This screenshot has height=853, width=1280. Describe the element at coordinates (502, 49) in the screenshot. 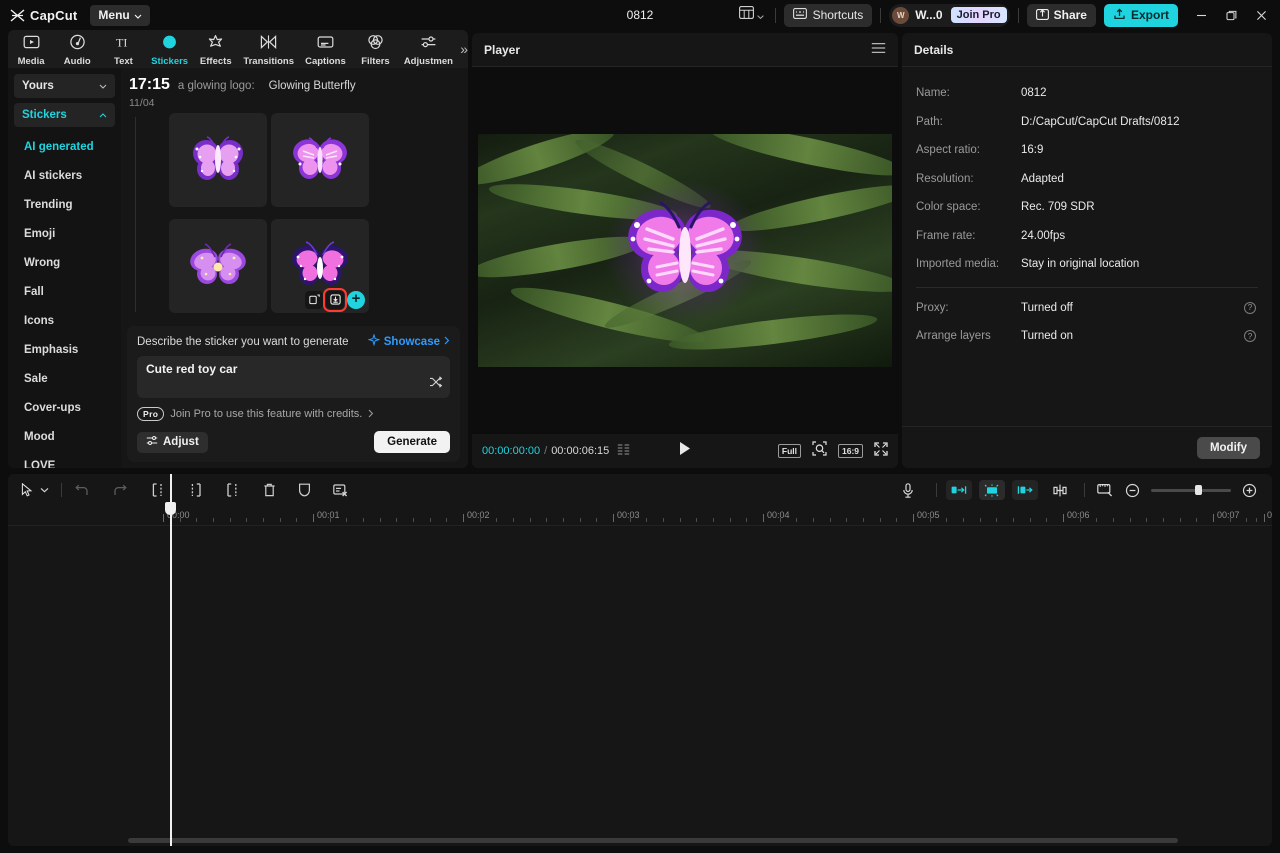

I see `player-title: Player` at that location.